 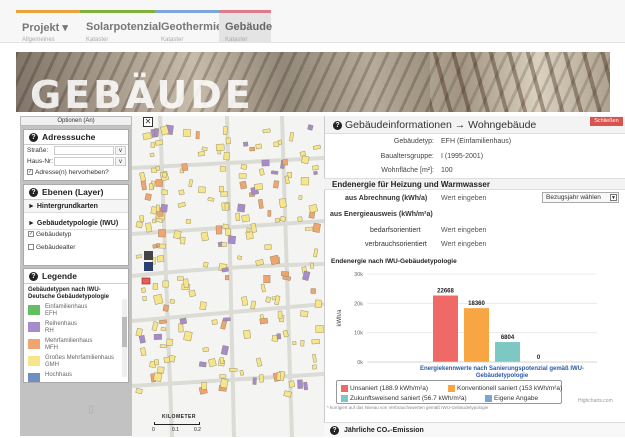 What do you see at coordinates (384, 430) in the screenshot?
I see `co2-title: Jährliche CO₂-Emission` at bounding box center [384, 430].